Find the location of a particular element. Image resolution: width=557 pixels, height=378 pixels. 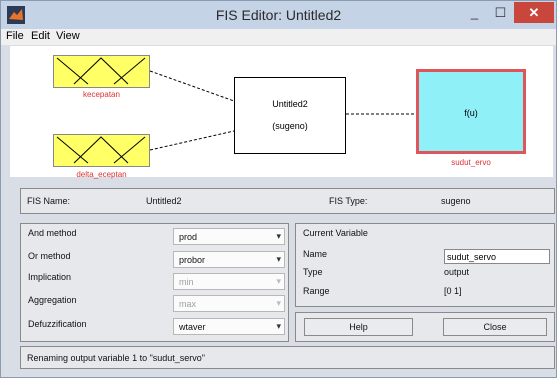

input-delta-label: delta_eceptan is located at coordinates (101, 174).